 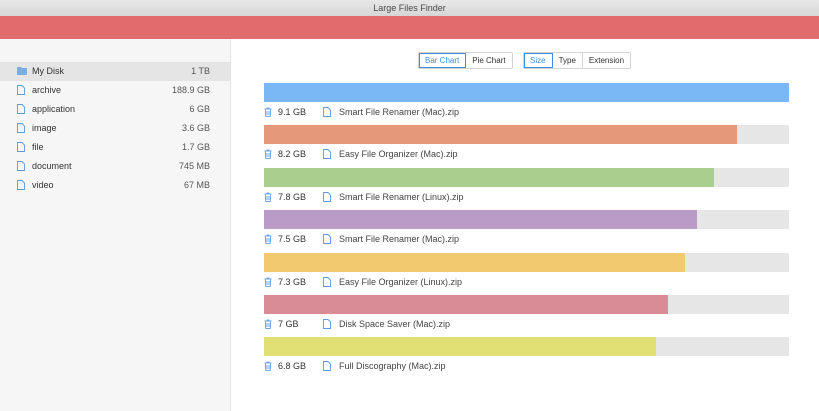 I want to click on file-name-label: Easy File Organizer (Mac).zip, so click(x=398, y=154).